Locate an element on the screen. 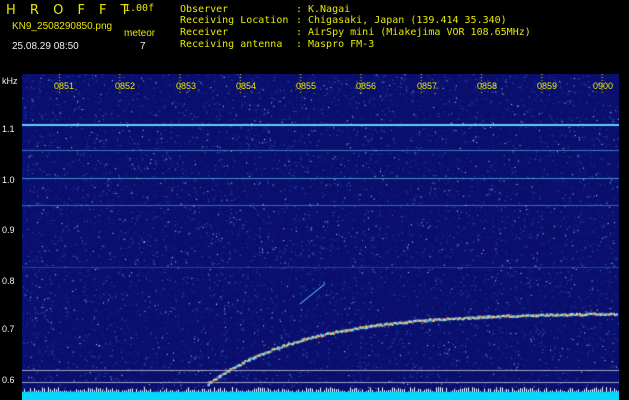  receiver-value: AirSpy mini (Miakejima VOR 108.65MHz) is located at coordinates (419, 32).